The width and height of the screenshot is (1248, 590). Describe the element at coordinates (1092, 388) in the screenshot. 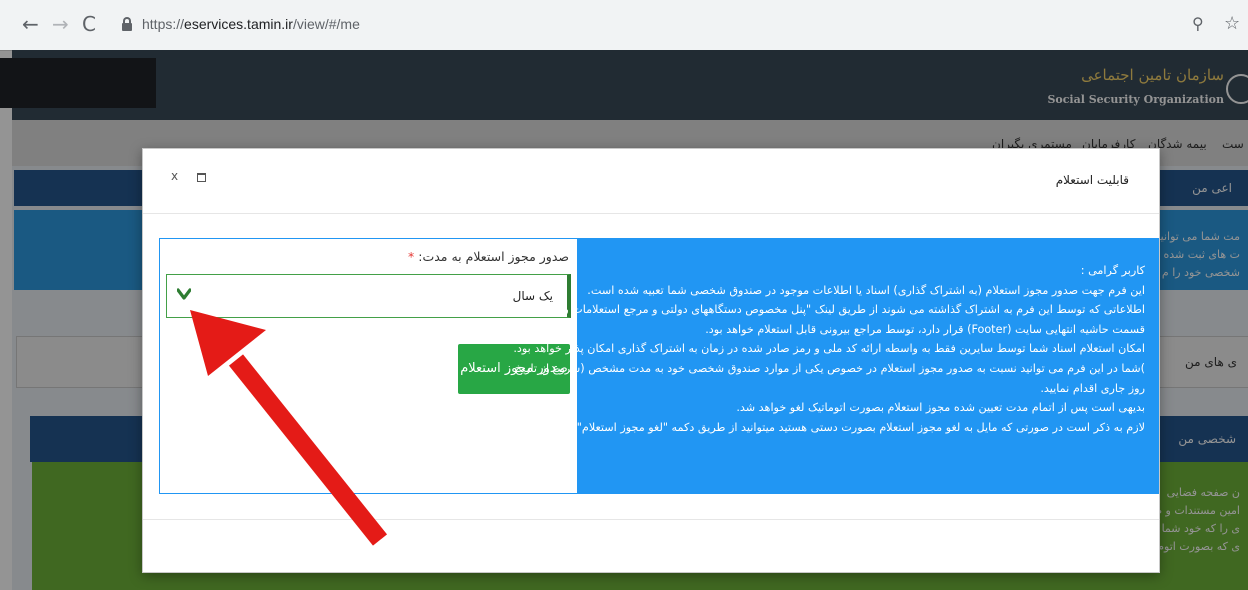

I see `info-line: روز جاری اقدام نمایید.` at that location.